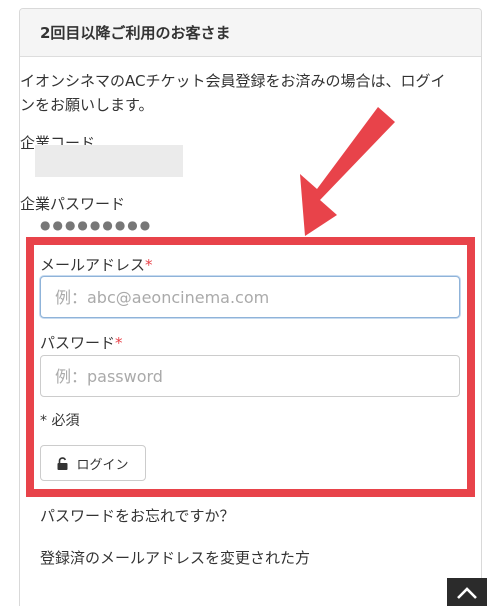  I want to click on chevron-up-icon, so click(467, 595).